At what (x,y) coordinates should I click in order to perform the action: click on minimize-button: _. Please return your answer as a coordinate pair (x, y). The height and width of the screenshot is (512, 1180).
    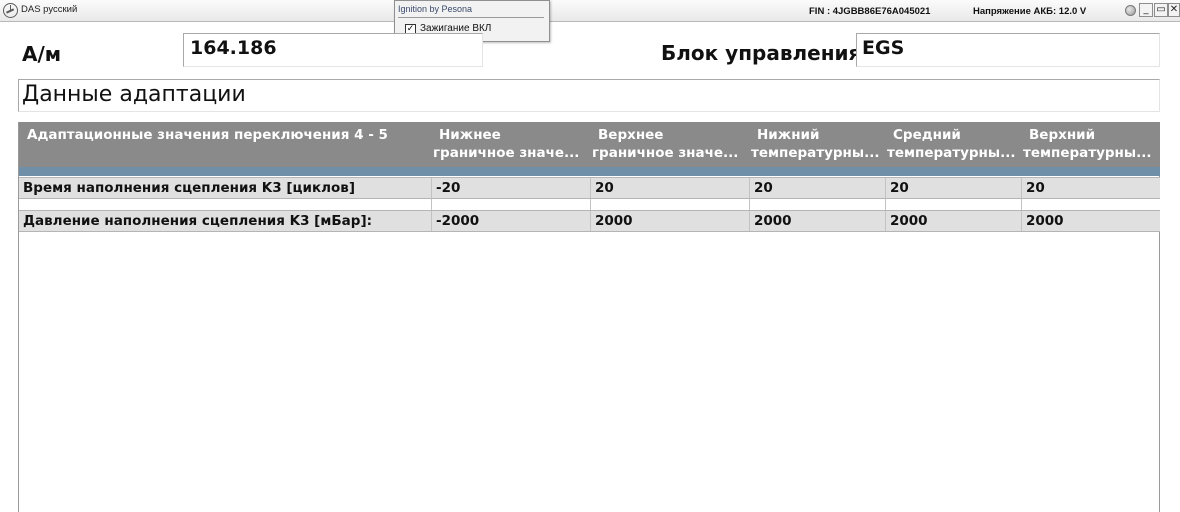
    Looking at the image, I should click on (1146, 10).